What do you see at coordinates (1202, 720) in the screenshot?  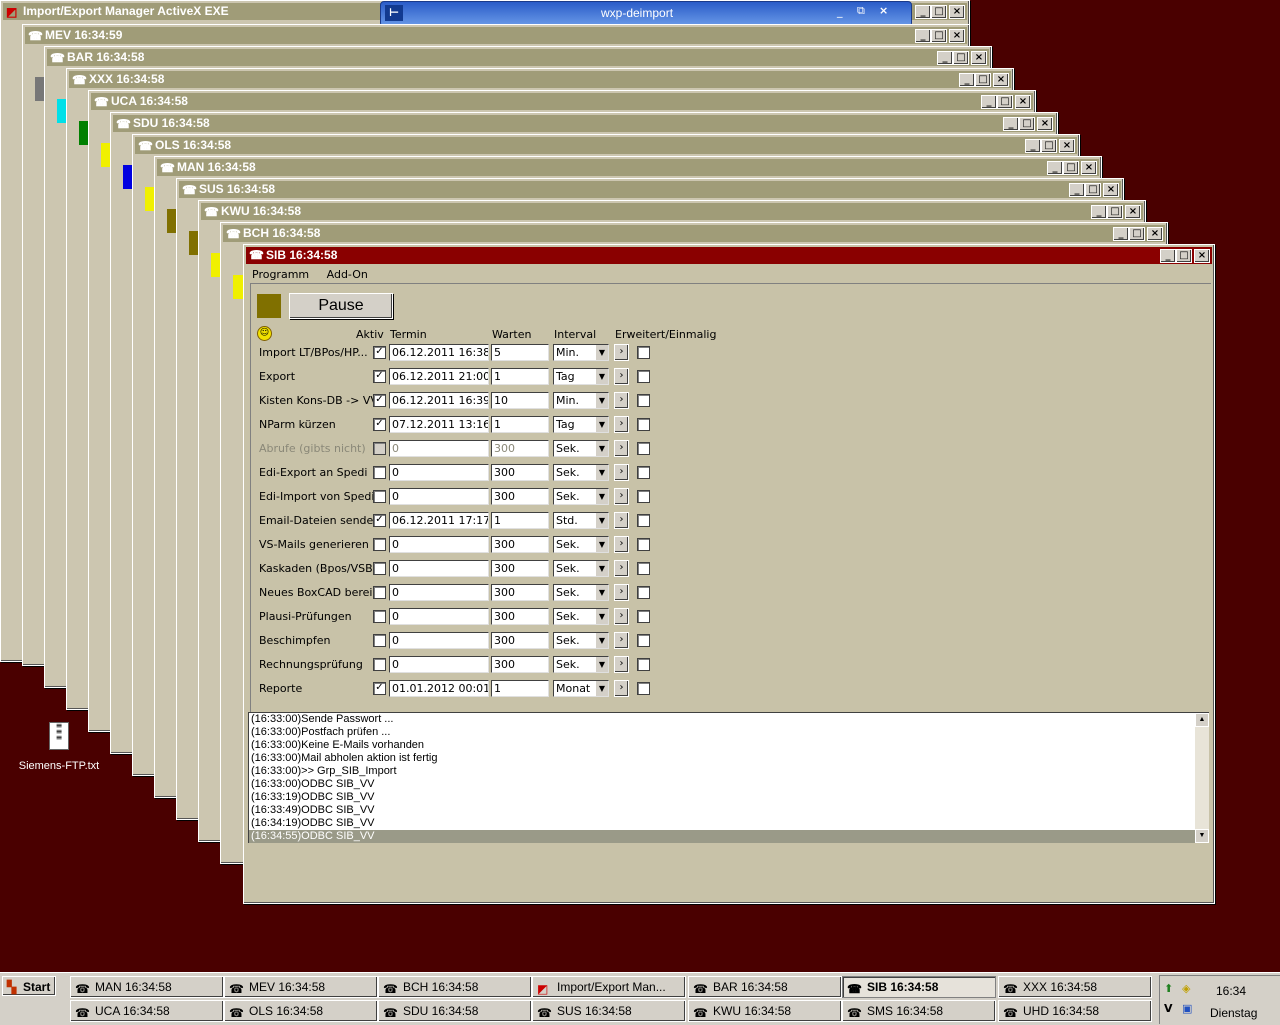 I see `scroll-up-icon: ▲` at bounding box center [1202, 720].